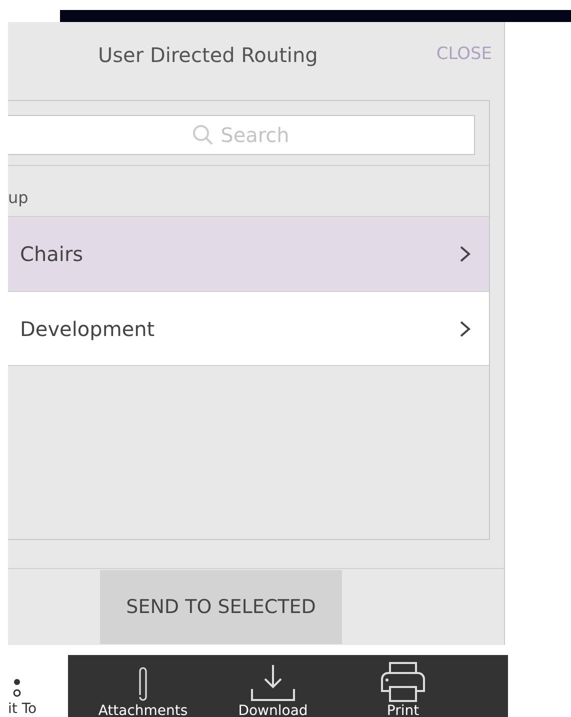  Describe the element at coordinates (248, 328) in the screenshot. I see `group-row: Development` at that location.